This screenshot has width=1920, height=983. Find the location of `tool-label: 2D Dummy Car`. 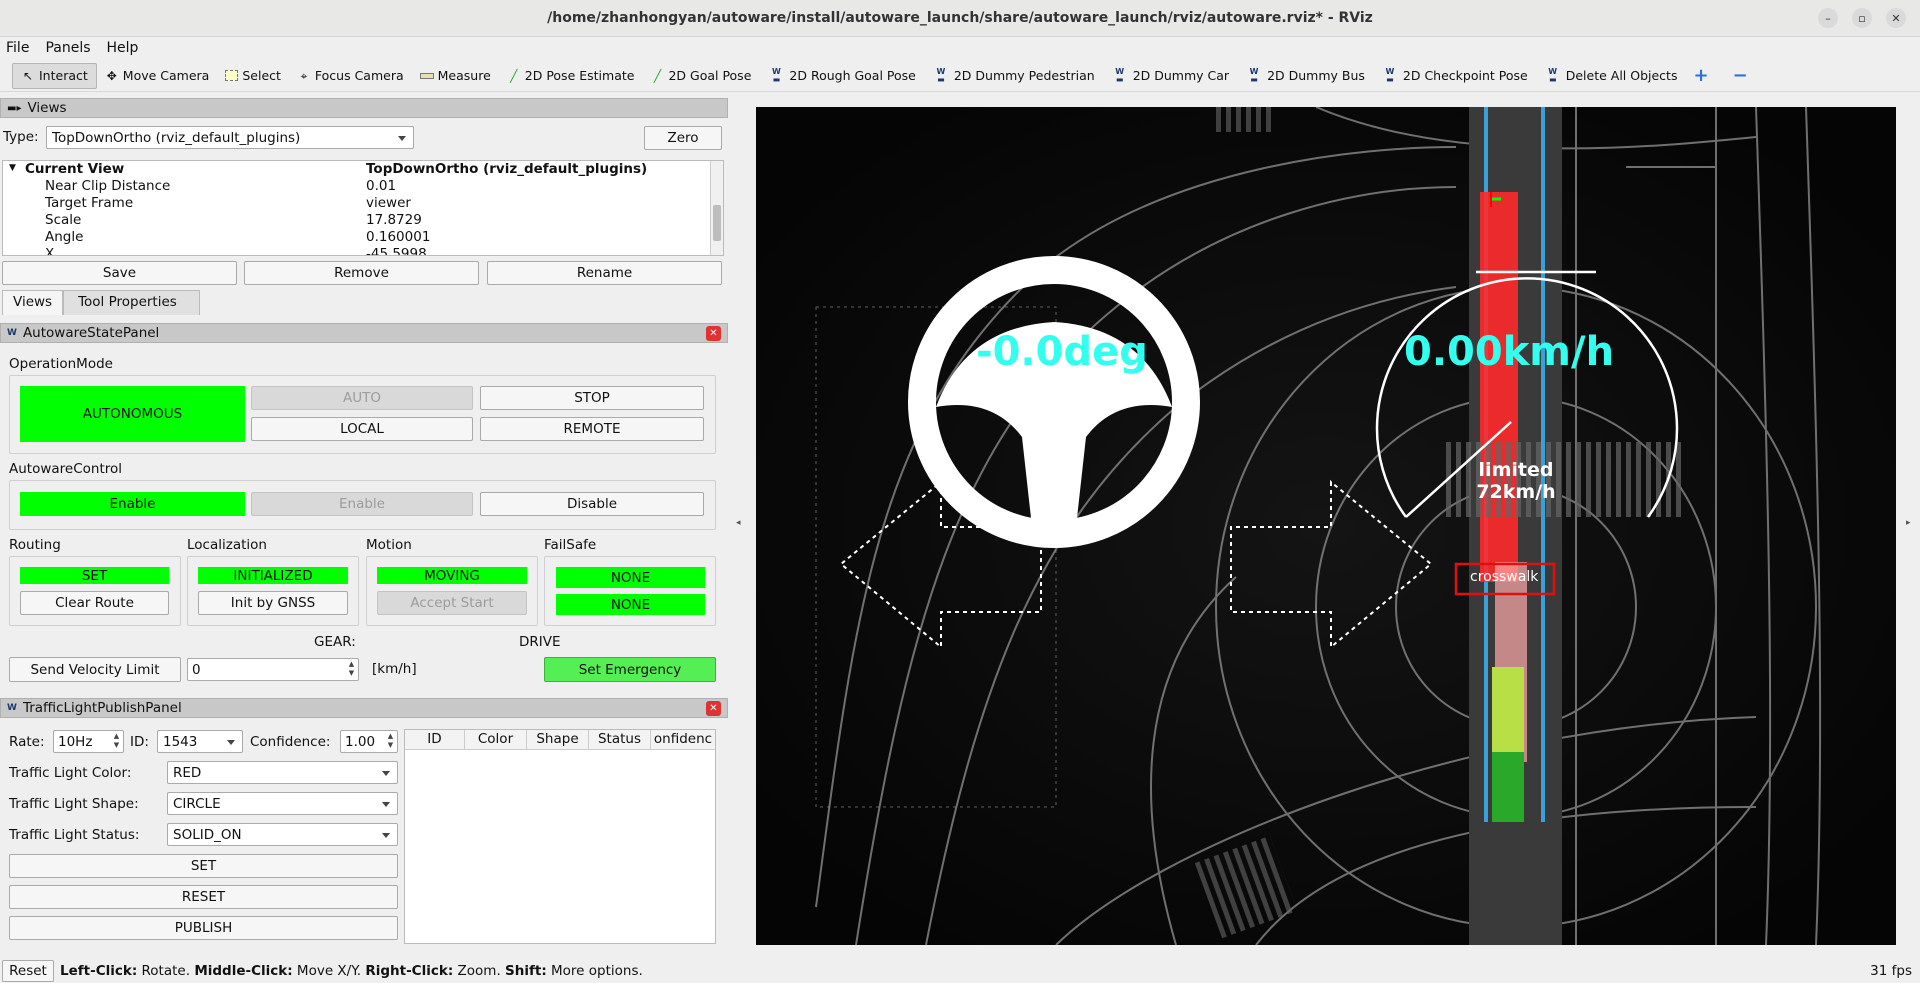

tool-label: 2D Dummy Car is located at coordinates (1181, 75).